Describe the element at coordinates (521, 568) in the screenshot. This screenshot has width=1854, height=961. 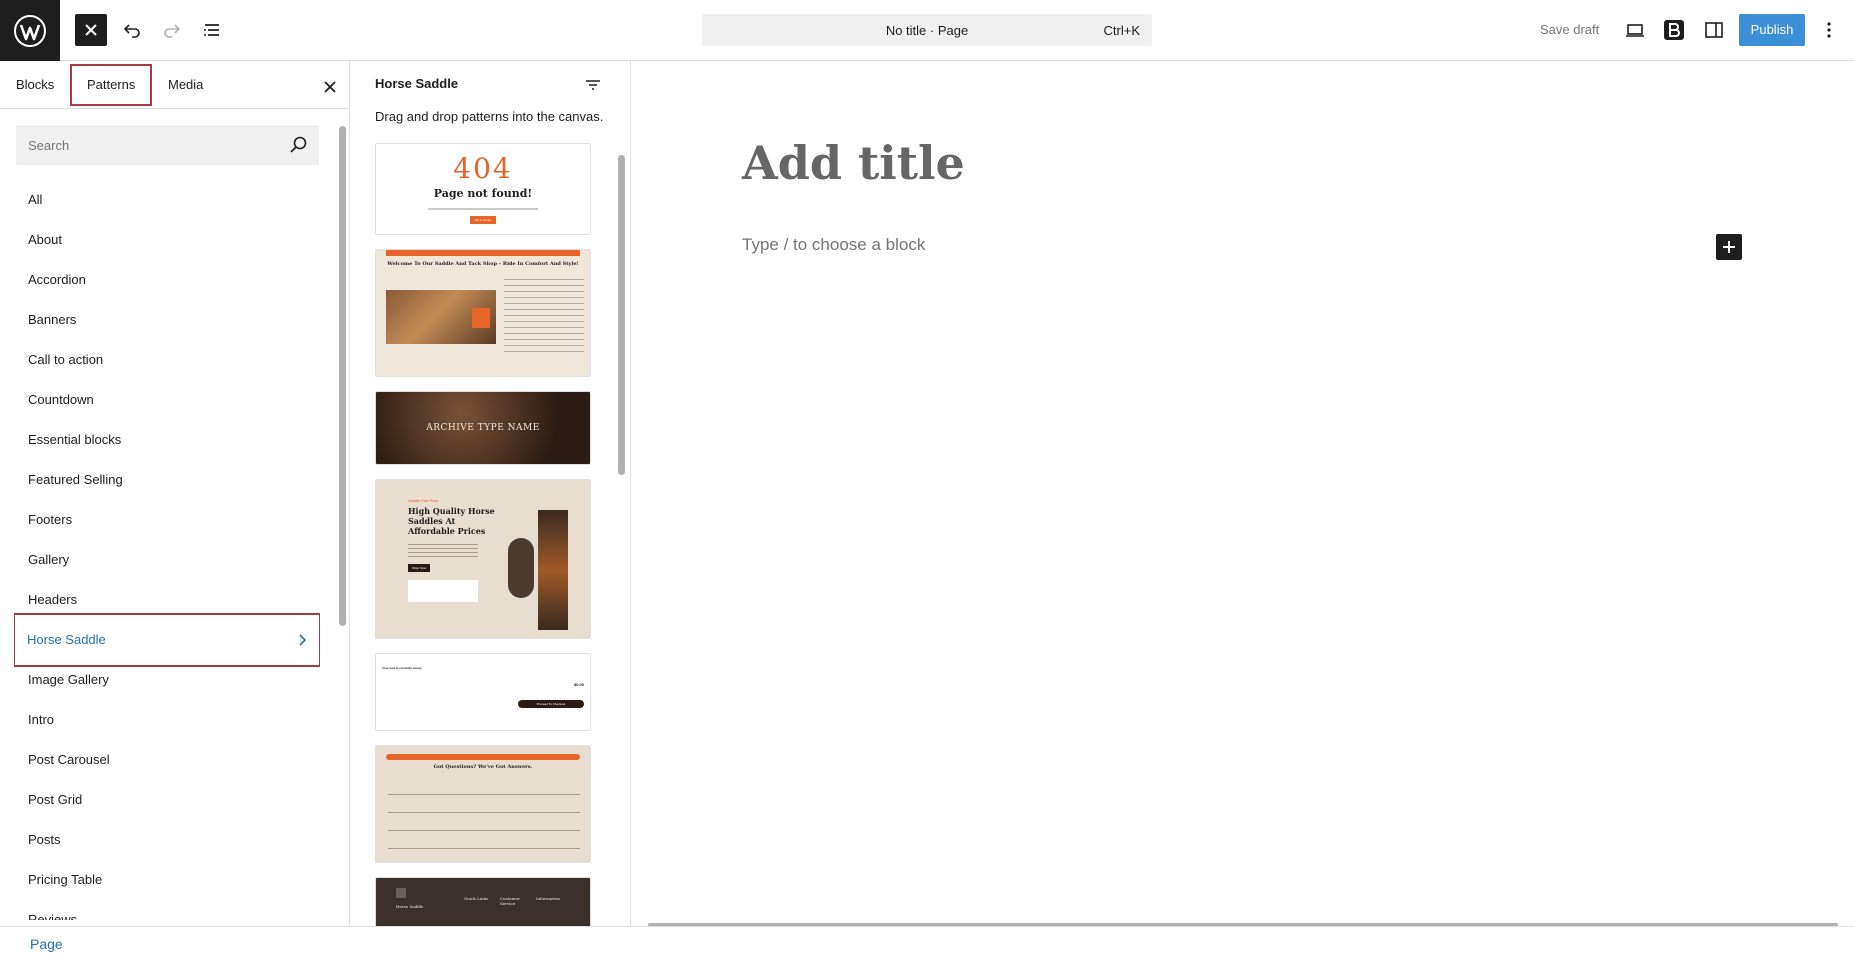
I see `pattern-hero-hat` at that location.